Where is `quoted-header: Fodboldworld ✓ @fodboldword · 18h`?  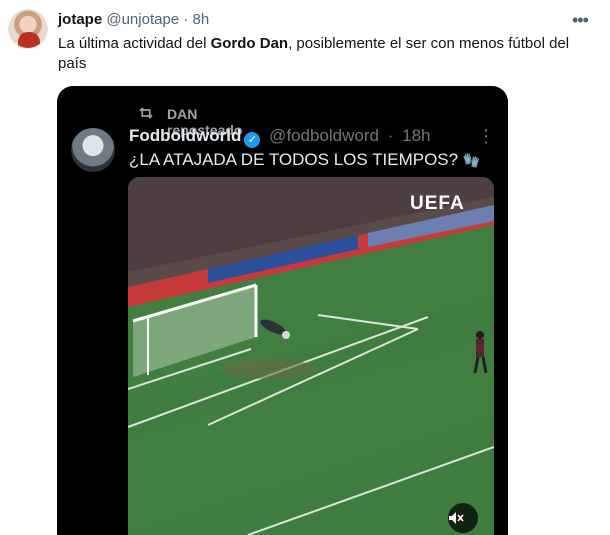 quoted-header: Fodboldworld ✓ @fodboldword · 18h is located at coordinates (280, 137).